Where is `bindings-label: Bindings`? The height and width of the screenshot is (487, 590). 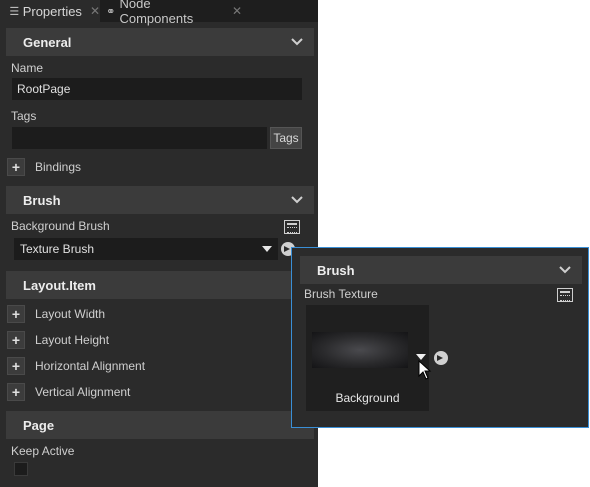 bindings-label: Bindings is located at coordinates (58, 167).